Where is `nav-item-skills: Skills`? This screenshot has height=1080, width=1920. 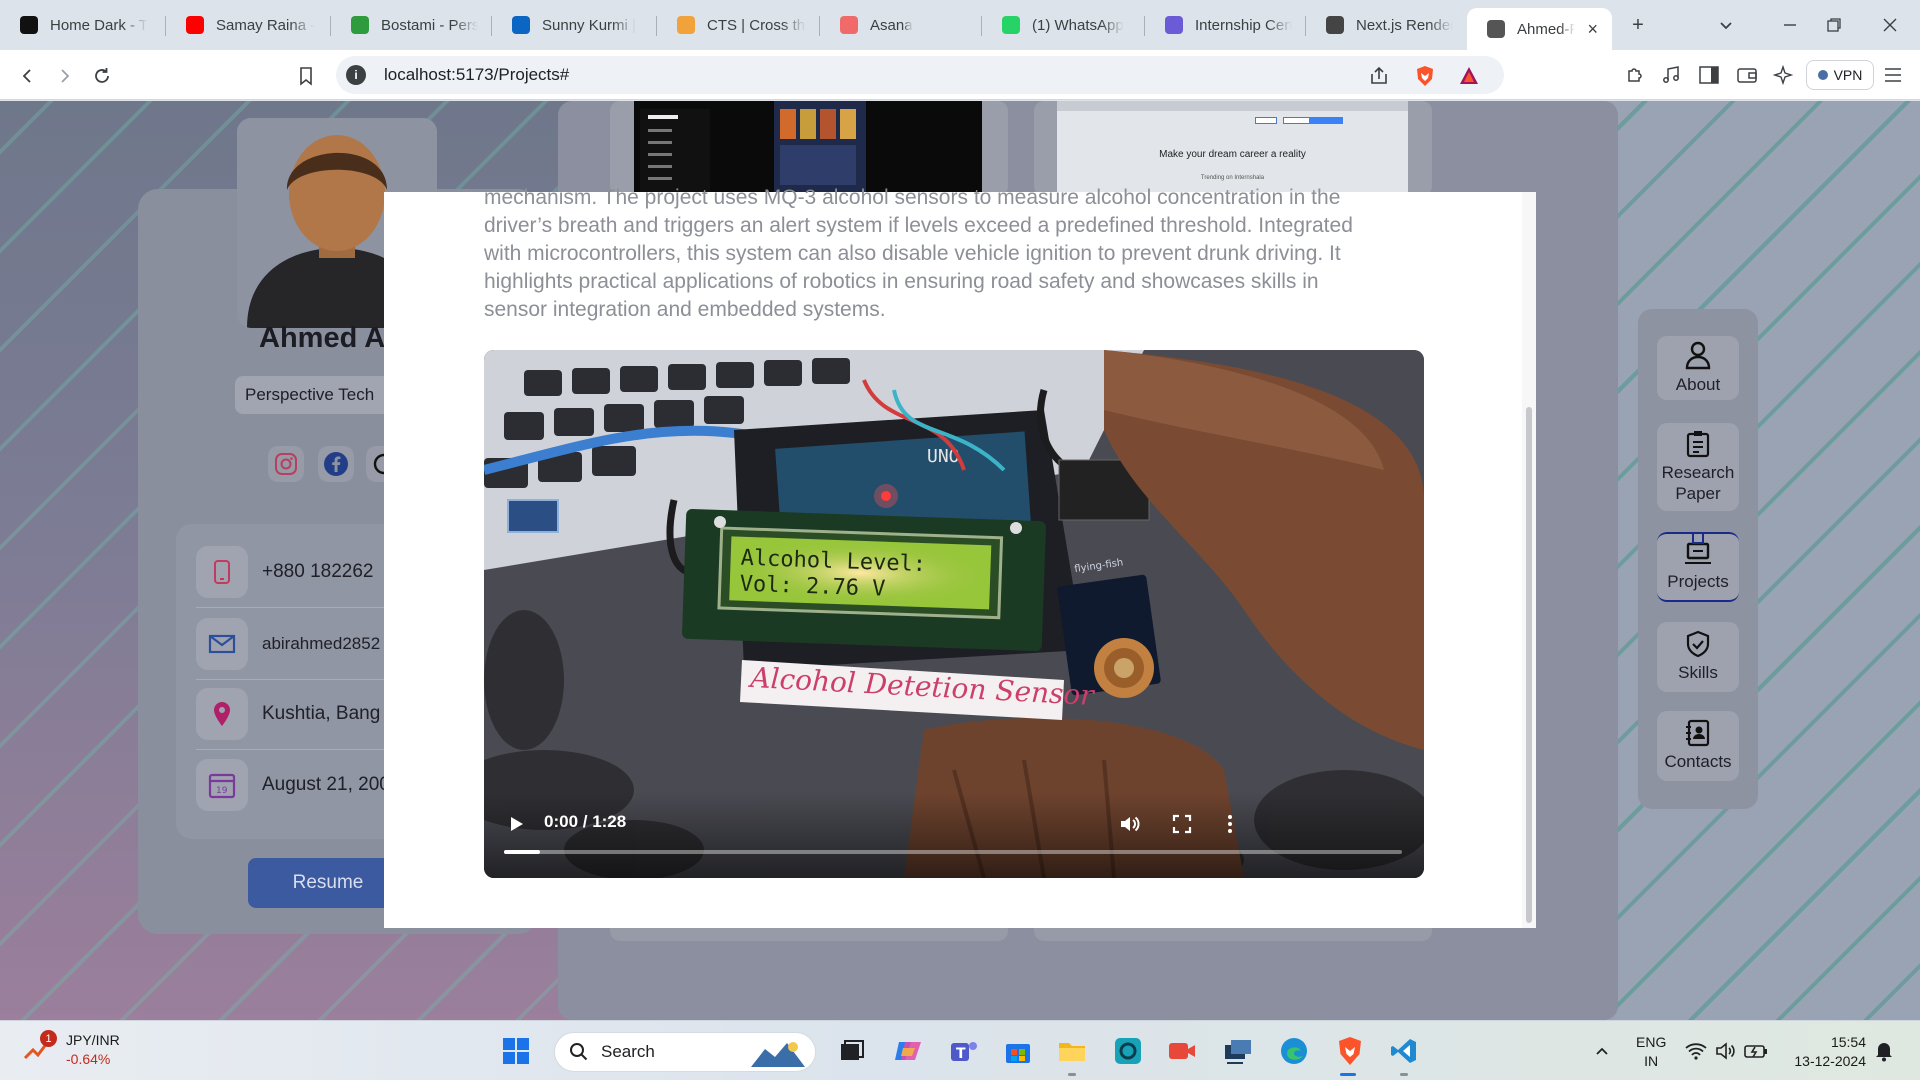 nav-item-skills: Skills is located at coordinates (1698, 657).